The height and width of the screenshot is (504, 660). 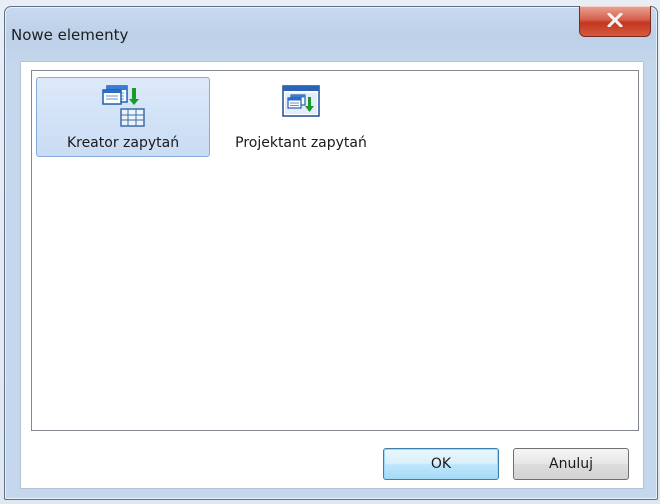 I want to click on close-button, so click(x=615, y=21).